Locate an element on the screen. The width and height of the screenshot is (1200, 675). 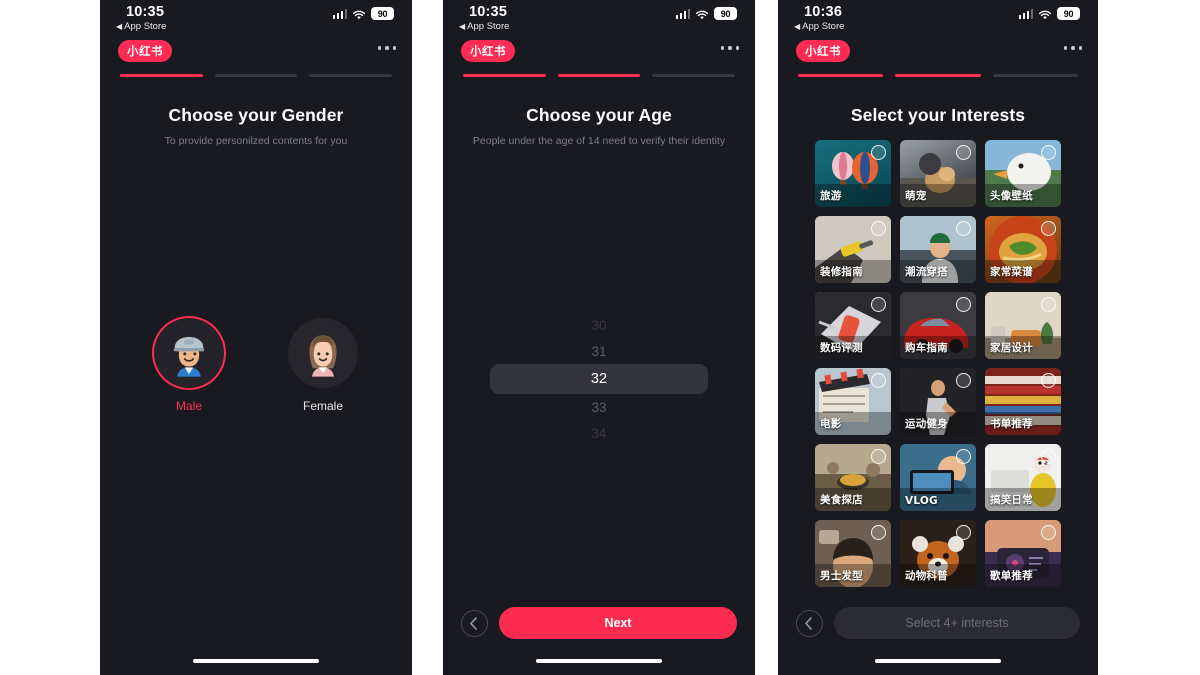
interest-tile: 动物科普 is located at coordinates (938, 553).